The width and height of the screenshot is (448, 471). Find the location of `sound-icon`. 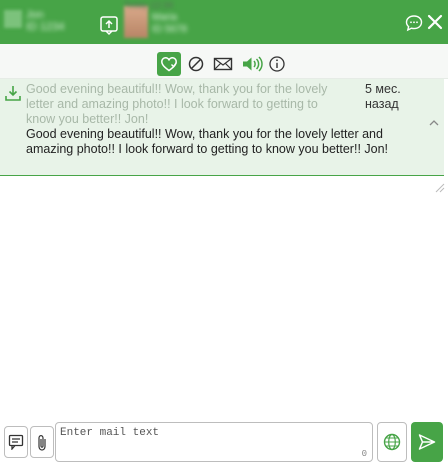

sound-icon is located at coordinates (250, 64).